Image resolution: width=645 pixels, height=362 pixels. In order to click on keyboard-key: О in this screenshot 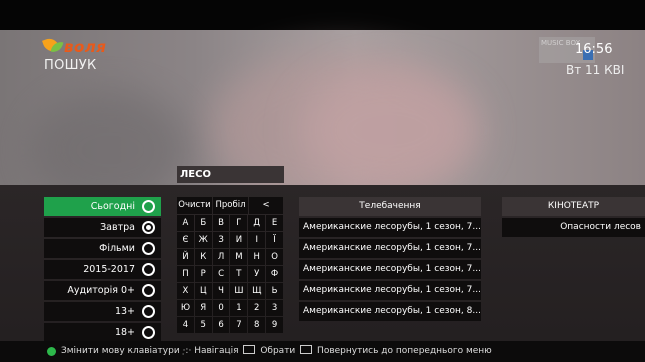, I will do `click(274, 257)`.